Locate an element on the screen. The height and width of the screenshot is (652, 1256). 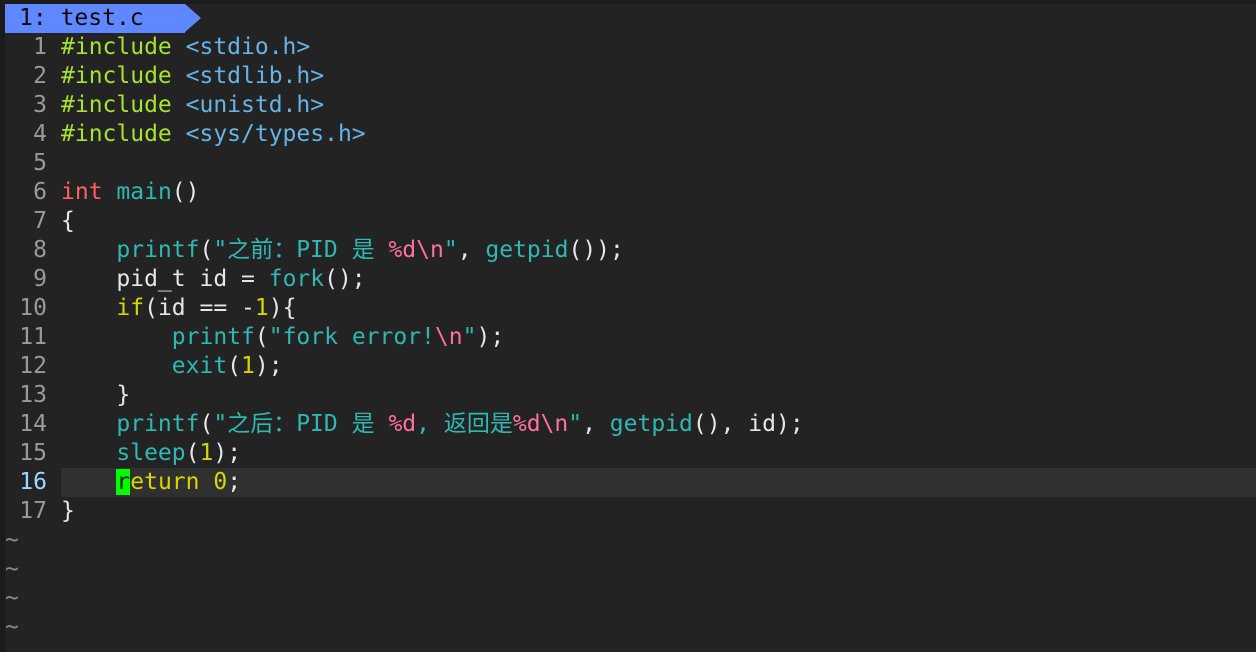
code-token: ()); is located at coordinates (596, 250).